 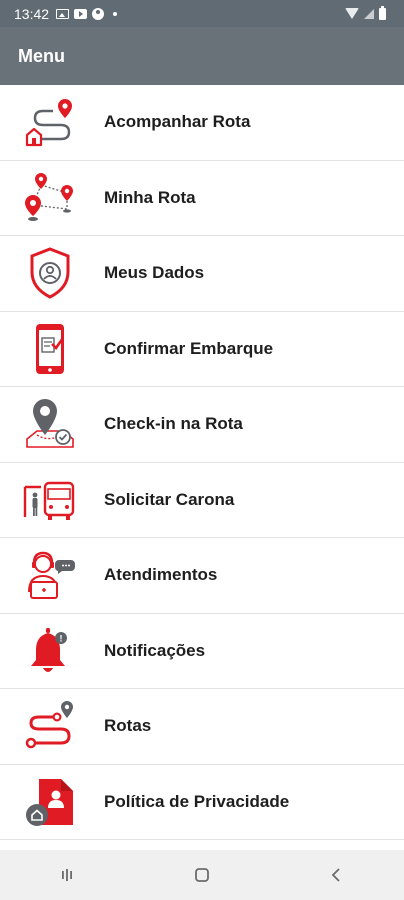 I want to click on phone-check-icon, so click(x=50, y=348).